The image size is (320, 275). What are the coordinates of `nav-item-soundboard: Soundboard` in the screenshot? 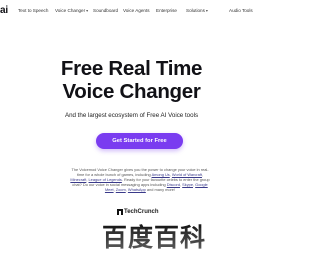 It's located at (105, 10).